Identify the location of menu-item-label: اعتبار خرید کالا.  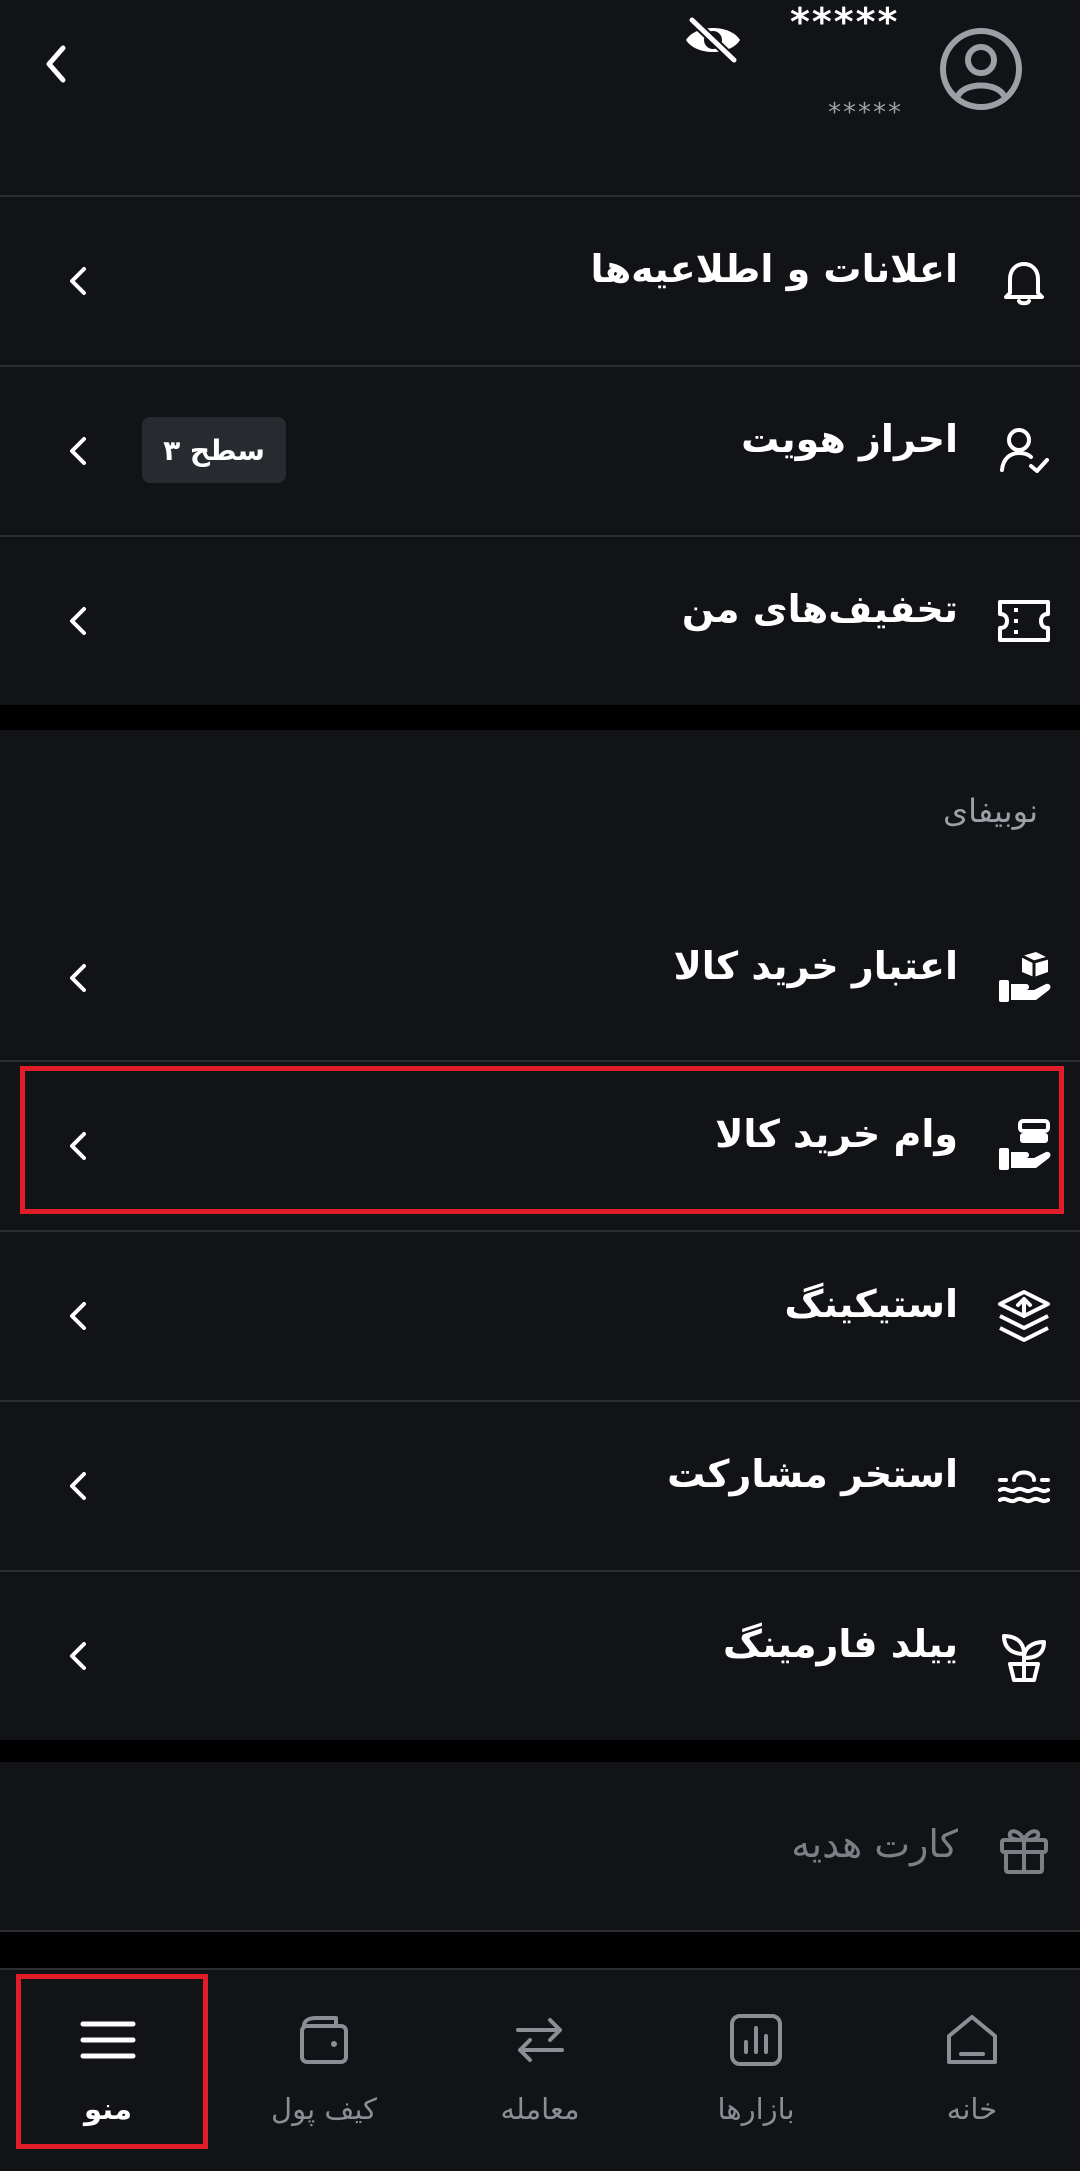
(815, 966).